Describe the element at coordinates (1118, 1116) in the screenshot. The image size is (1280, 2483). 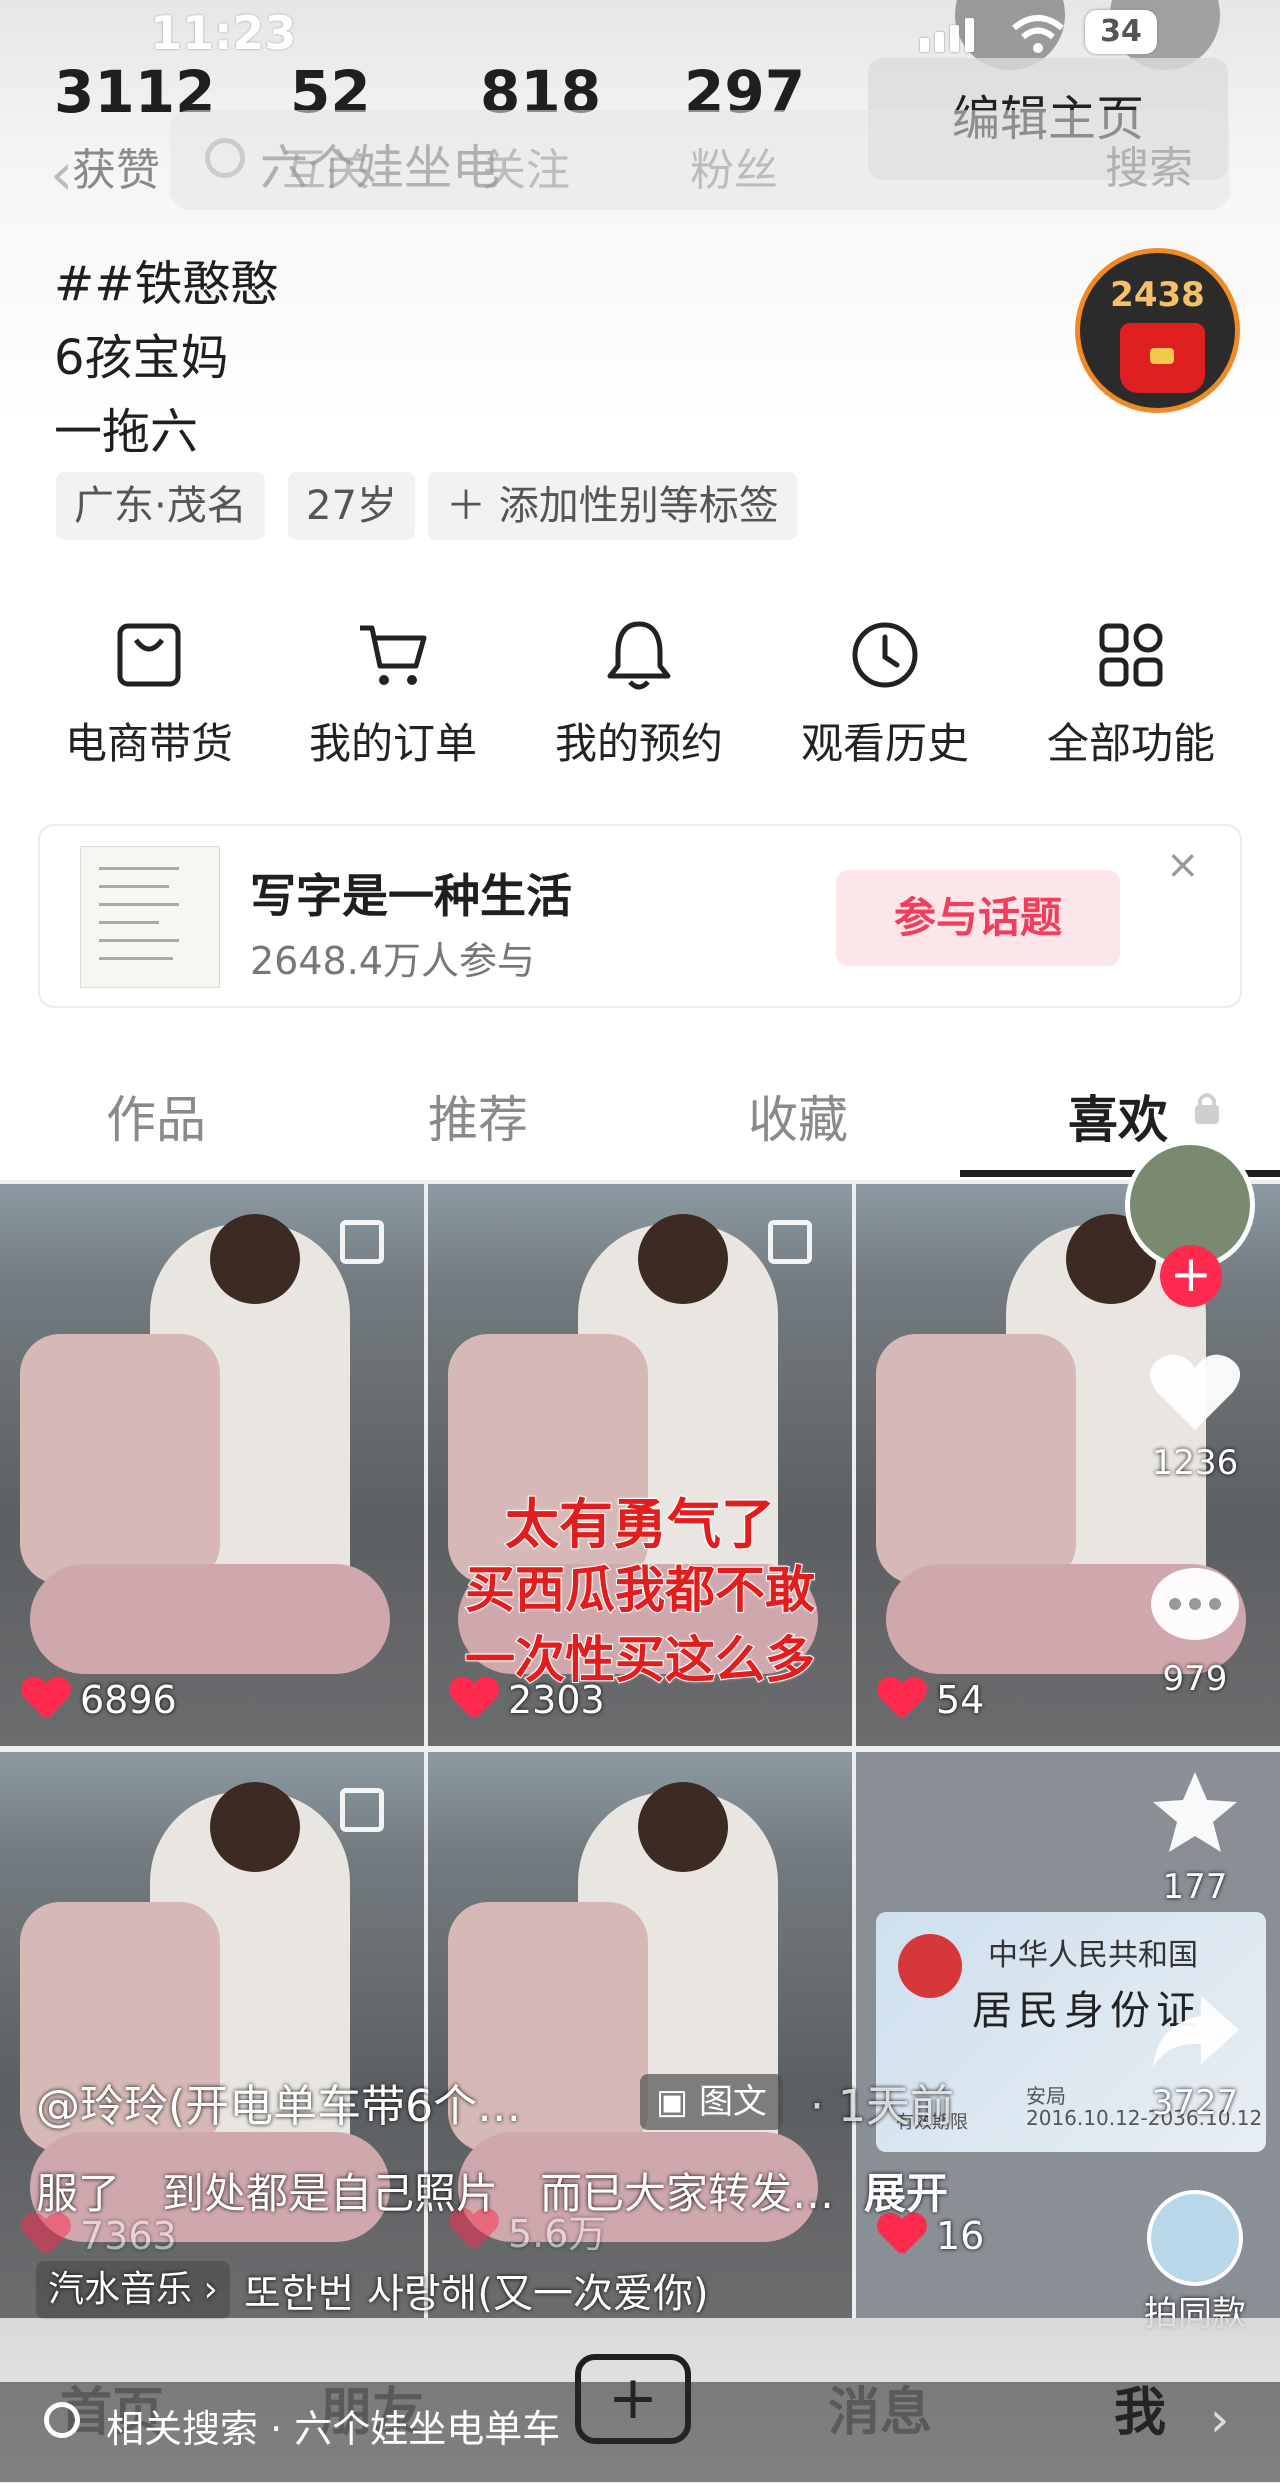
I see `tab-likes: 喜欢` at that location.